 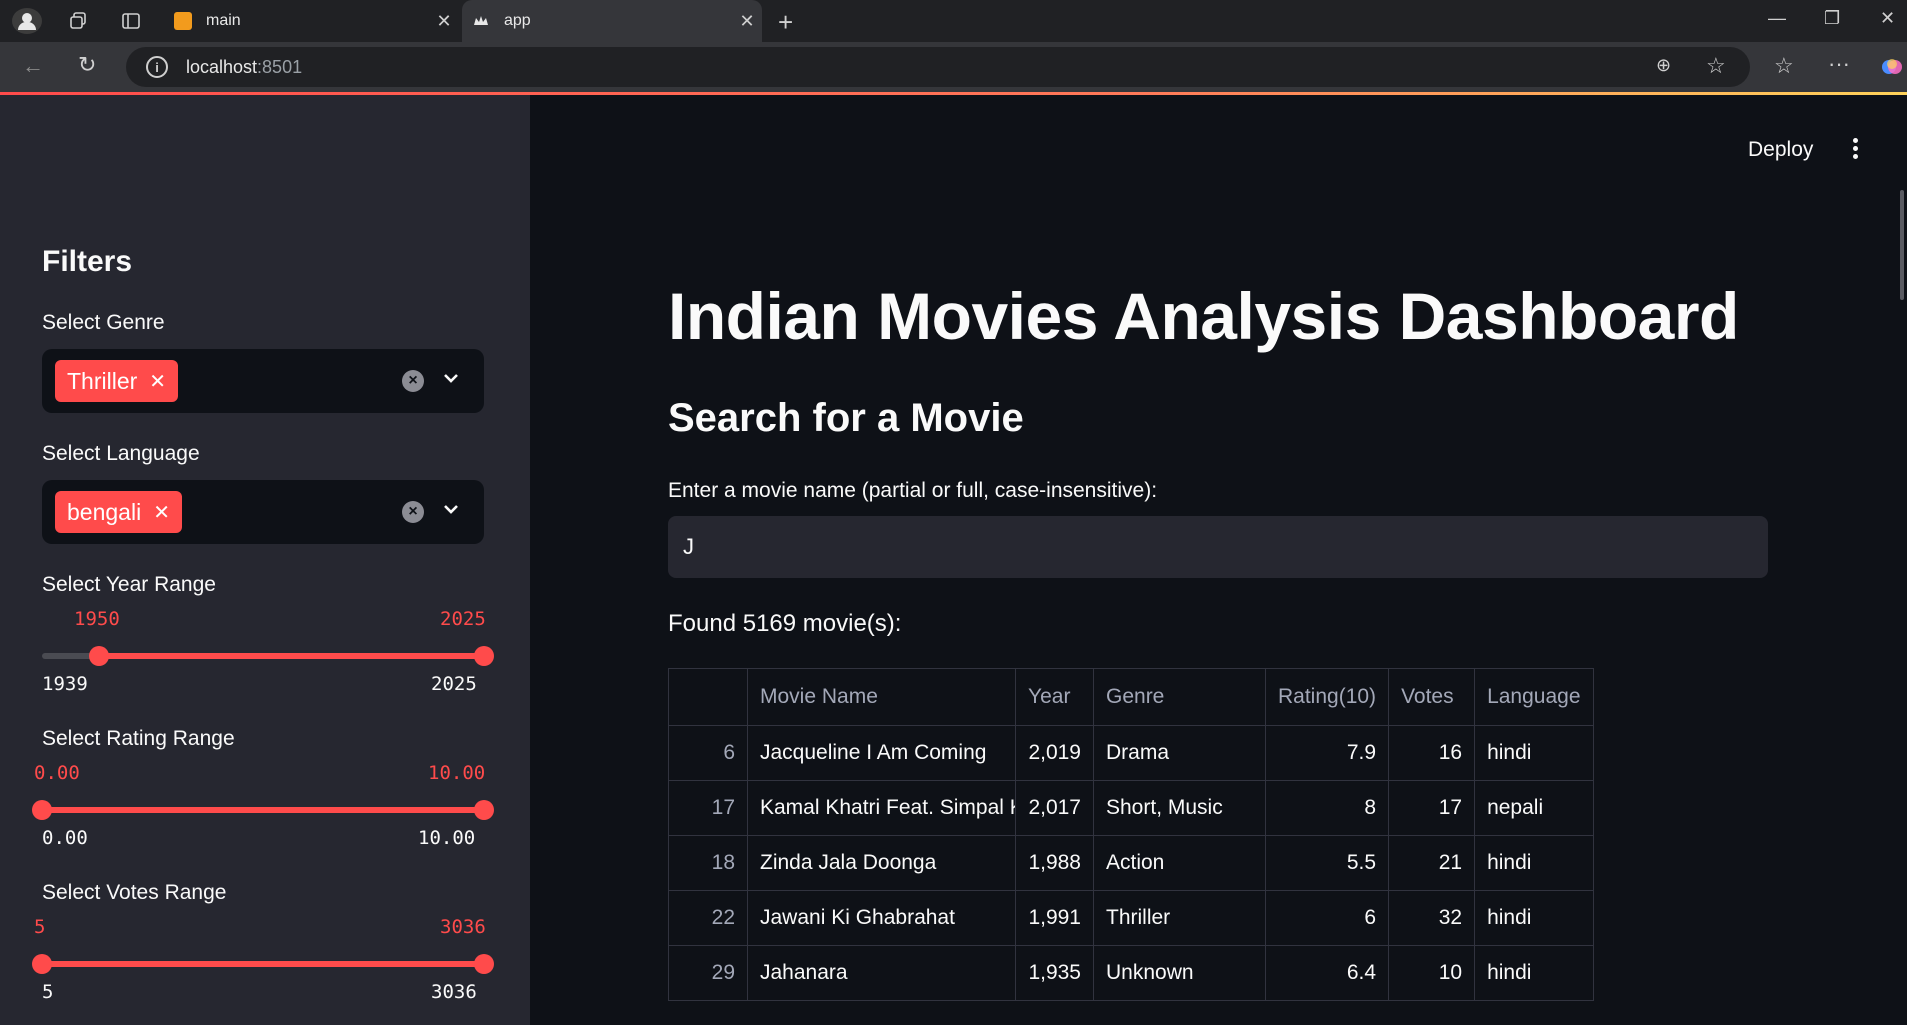 What do you see at coordinates (33, 66) in the screenshot?
I see `back-icon: ←` at bounding box center [33, 66].